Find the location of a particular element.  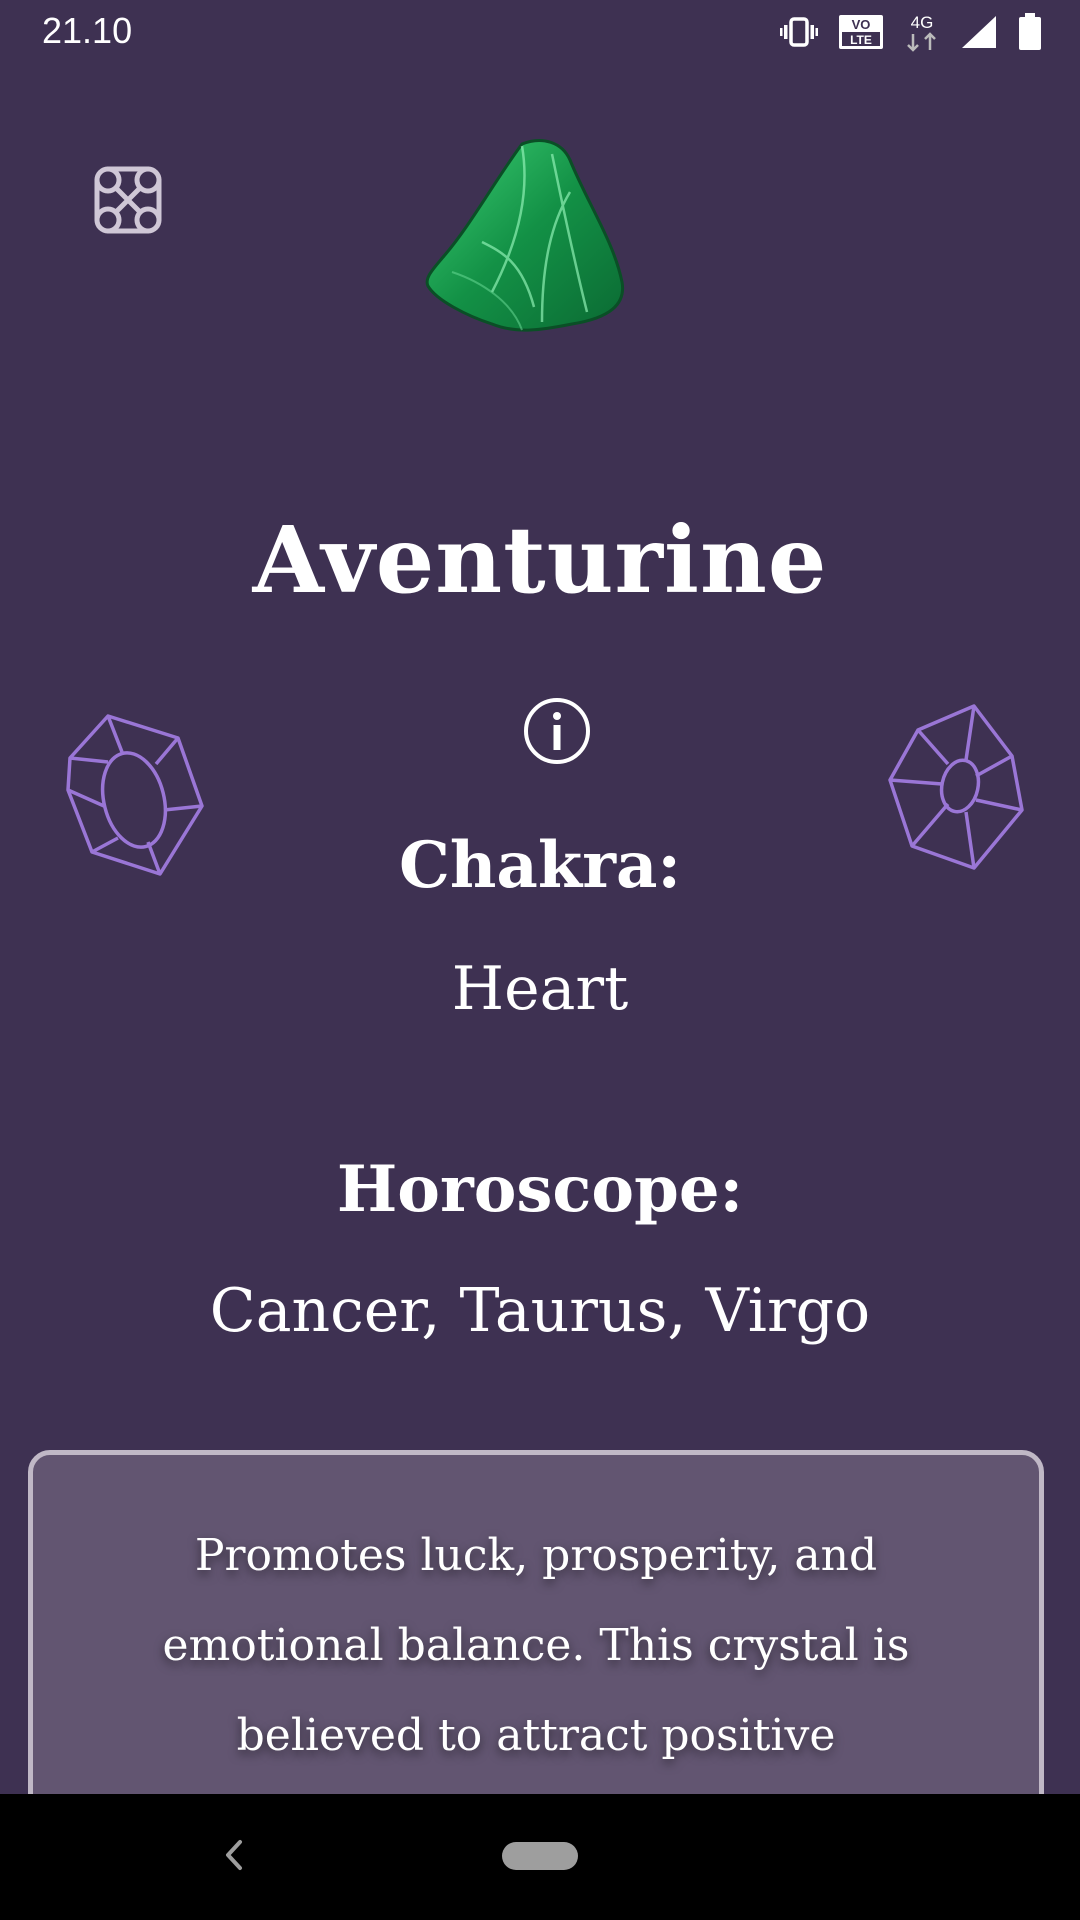

horoscope-value: Cancer, Taurus, Virgo is located at coordinates (540, 1311).